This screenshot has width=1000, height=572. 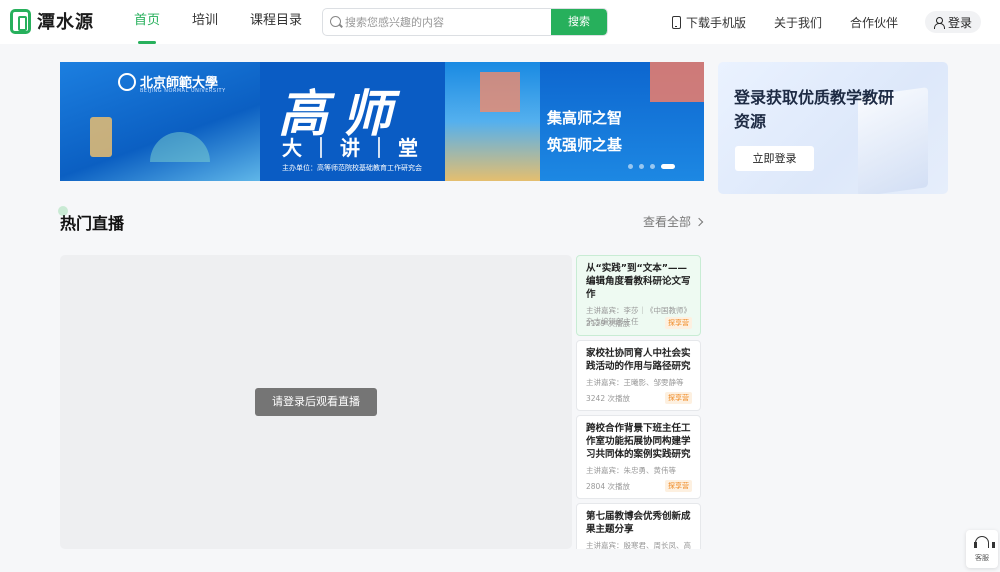 What do you see at coordinates (668, 166) in the screenshot?
I see `carousel-dot-active` at bounding box center [668, 166].